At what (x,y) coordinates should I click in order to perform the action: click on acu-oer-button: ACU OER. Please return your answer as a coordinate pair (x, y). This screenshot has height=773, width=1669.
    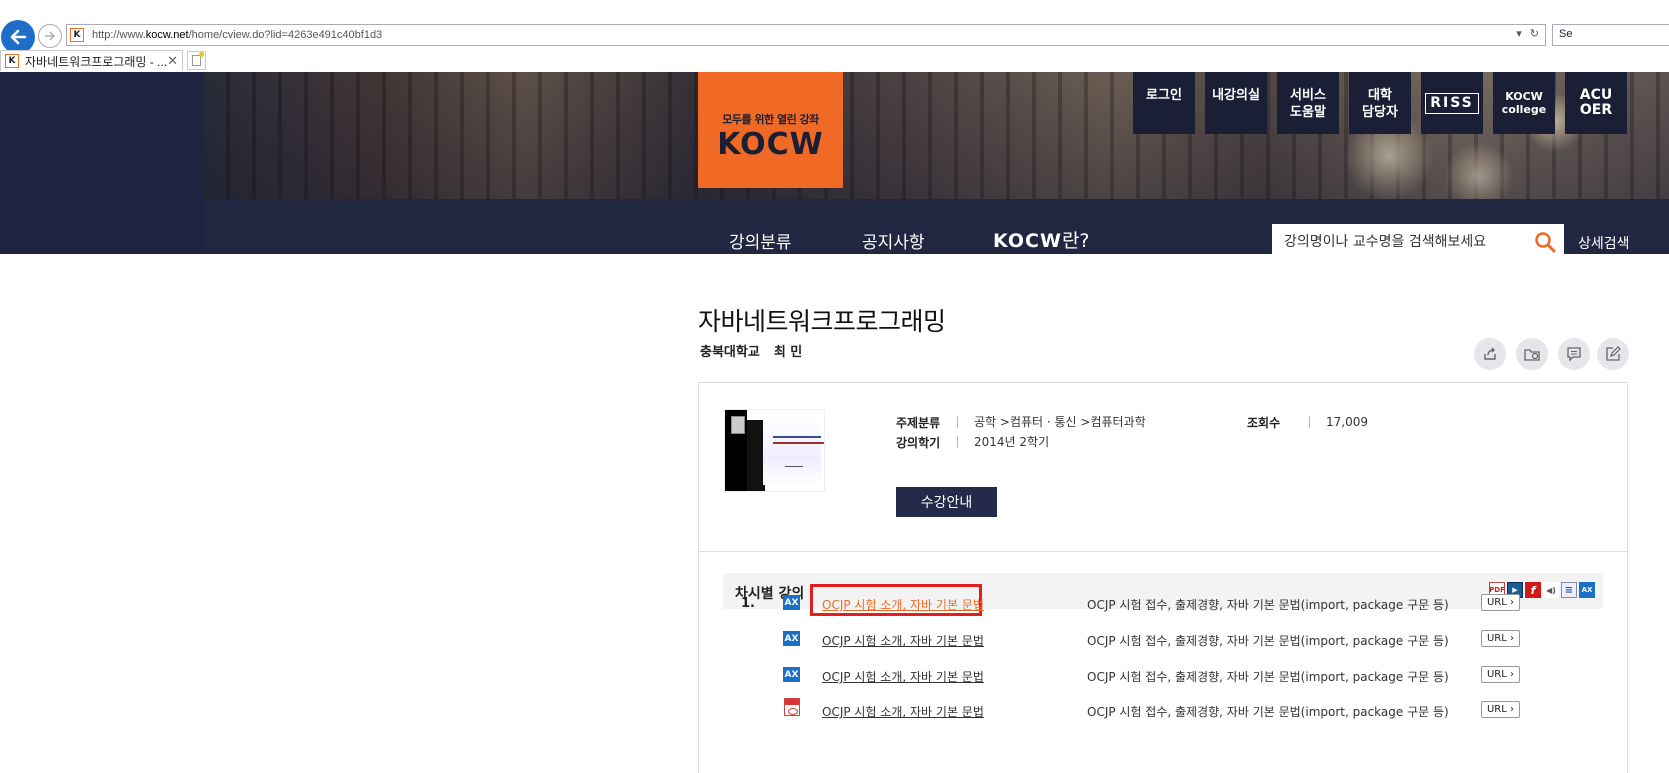
    Looking at the image, I should click on (1596, 103).